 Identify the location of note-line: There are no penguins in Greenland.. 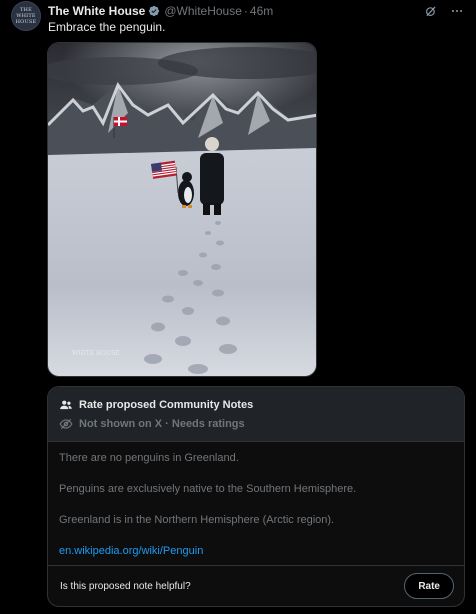
(149, 458).